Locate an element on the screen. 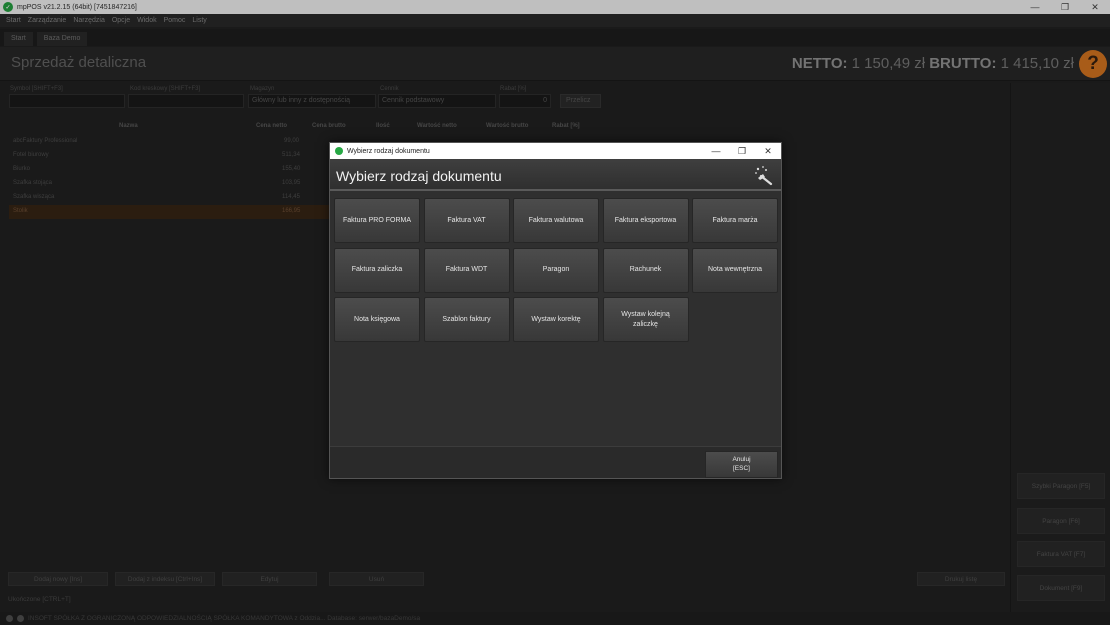  dialog-minimize-button: — is located at coordinates (716, 151).